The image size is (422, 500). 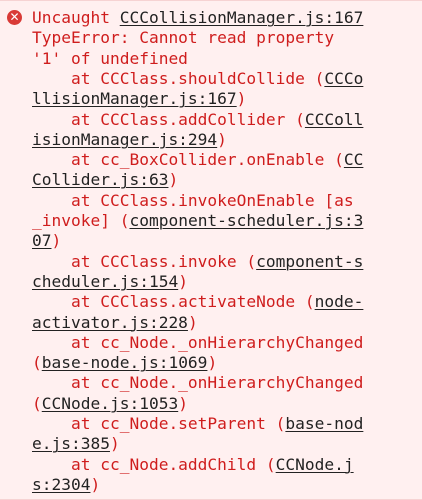 I want to click on error-text: at cc_BoxCollider.onEnable (, so click(x=188, y=160).